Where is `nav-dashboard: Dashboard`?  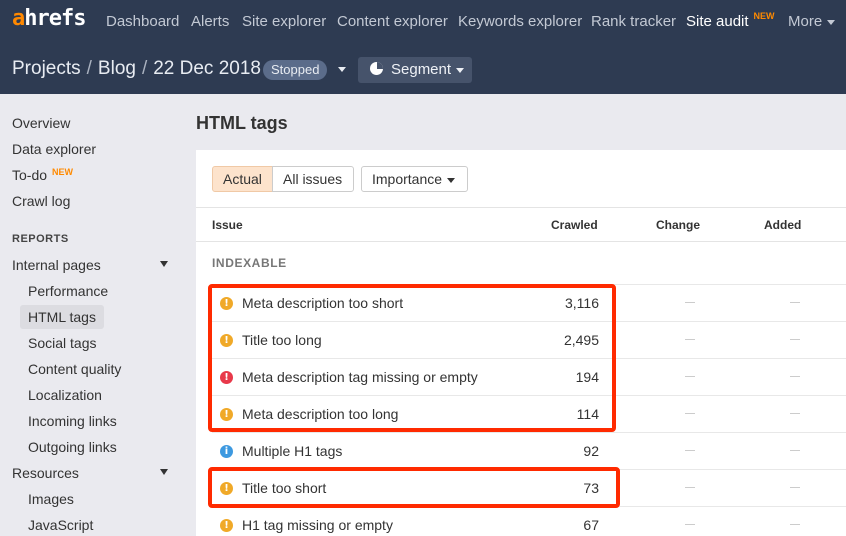
nav-dashboard: Dashboard is located at coordinates (142, 21).